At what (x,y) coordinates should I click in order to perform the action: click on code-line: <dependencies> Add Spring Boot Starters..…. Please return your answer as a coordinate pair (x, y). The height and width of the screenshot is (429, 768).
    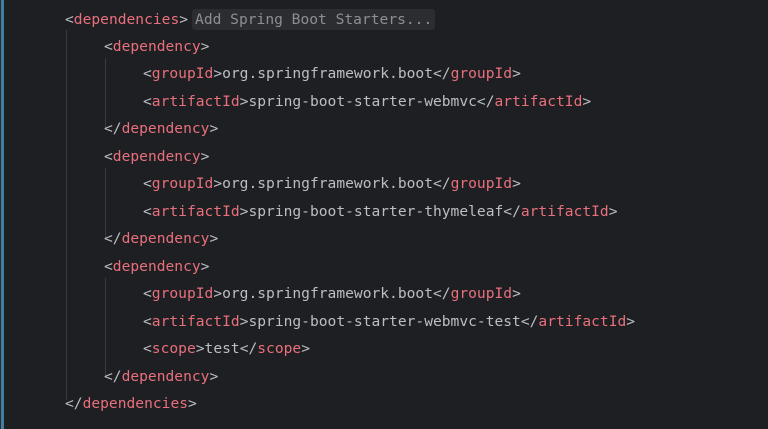
    Looking at the image, I should click on (250, 19).